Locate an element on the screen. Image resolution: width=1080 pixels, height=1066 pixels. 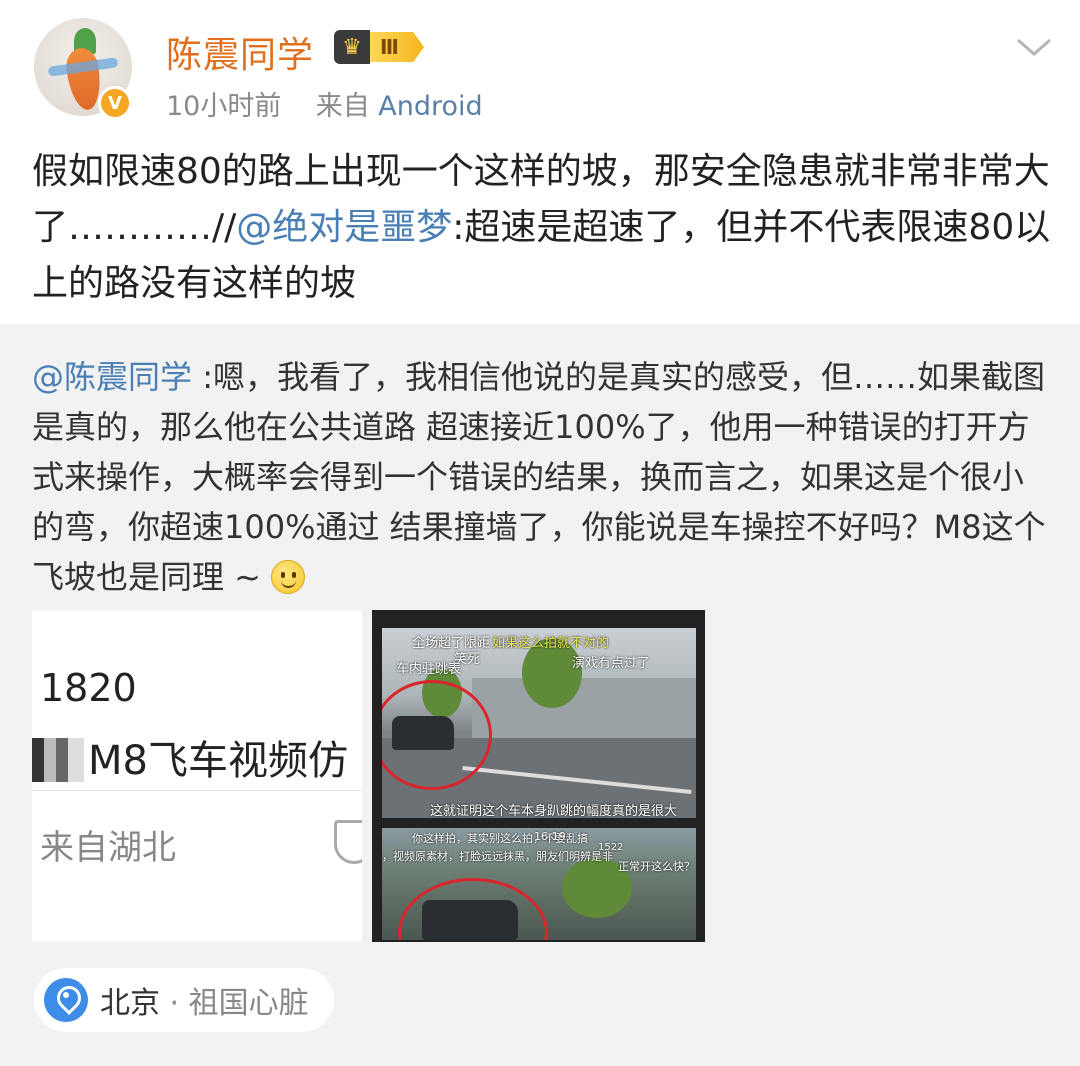
screenshot-location: 来自湖北 is located at coordinates (108, 848).